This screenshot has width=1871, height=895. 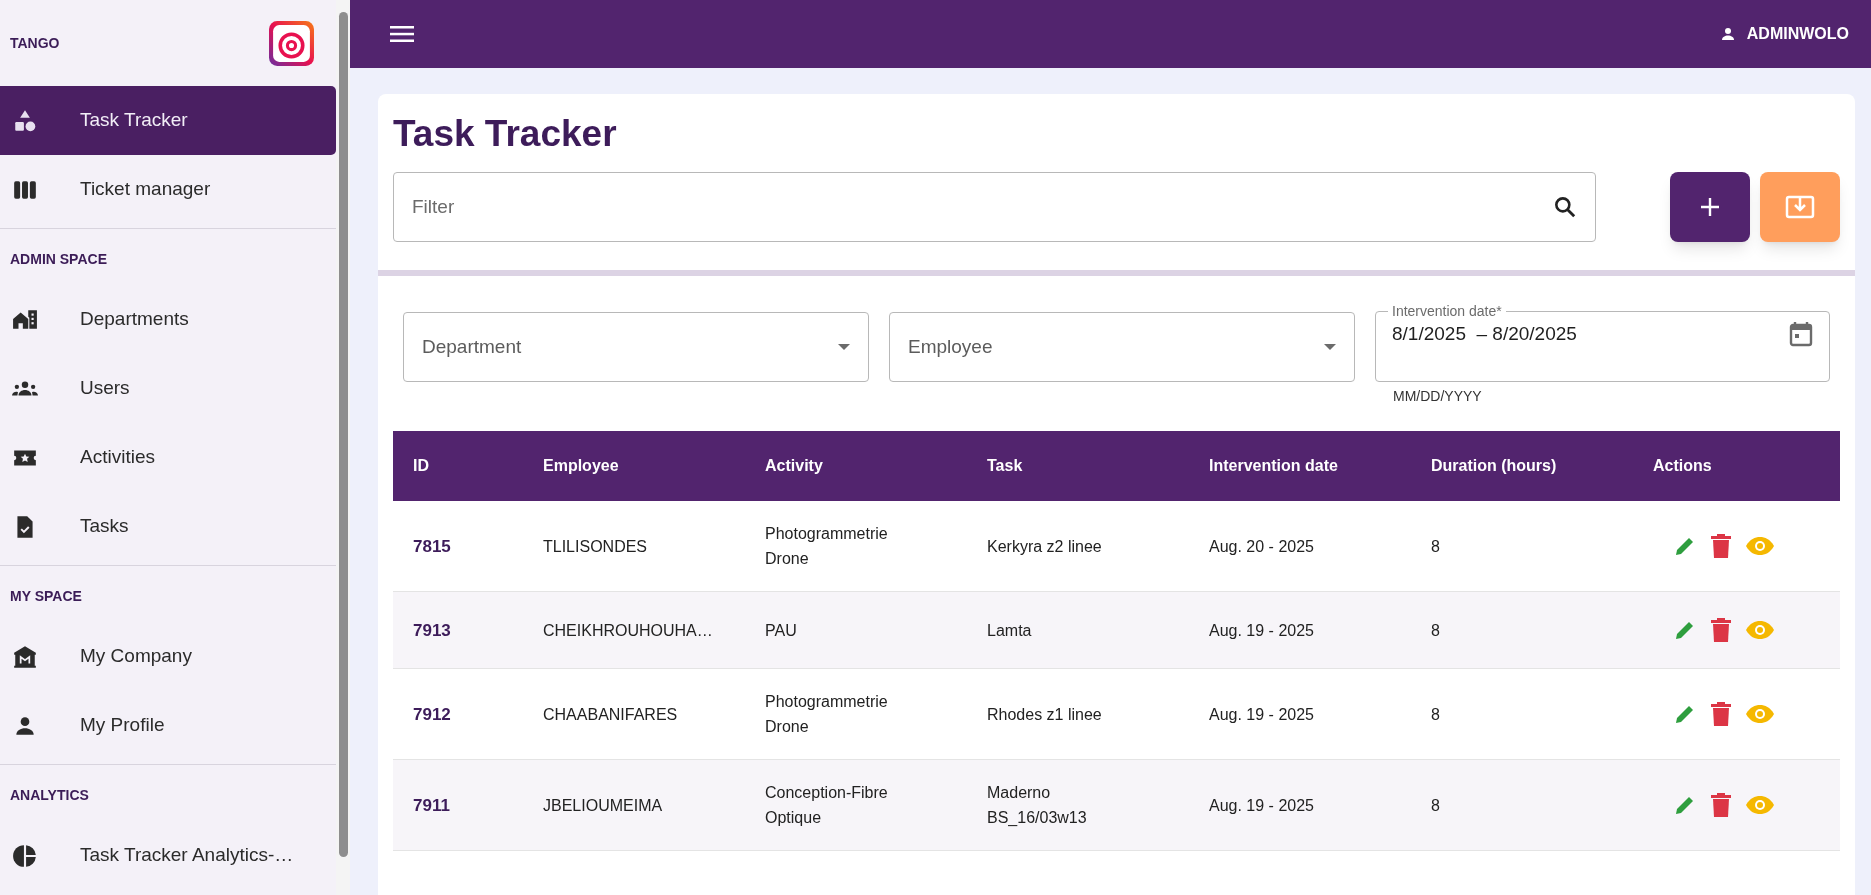 I want to click on column-header: Intervention date, so click(x=1273, y=465).